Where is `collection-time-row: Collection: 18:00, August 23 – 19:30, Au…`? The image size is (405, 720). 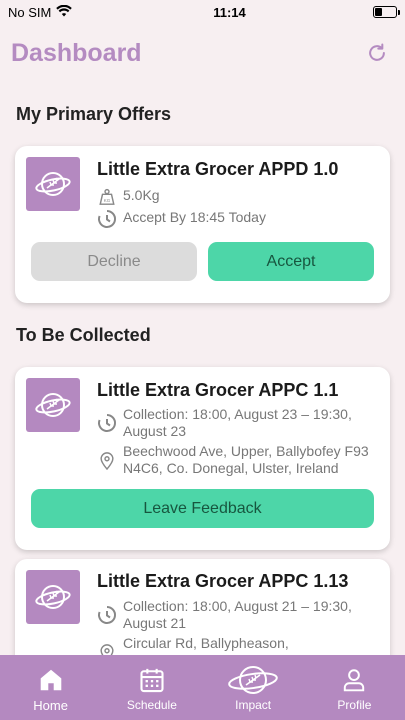 collection-time-row: Collection: 18:00, August 23 – 19:30, Au… is located at coordinates (239, 423).